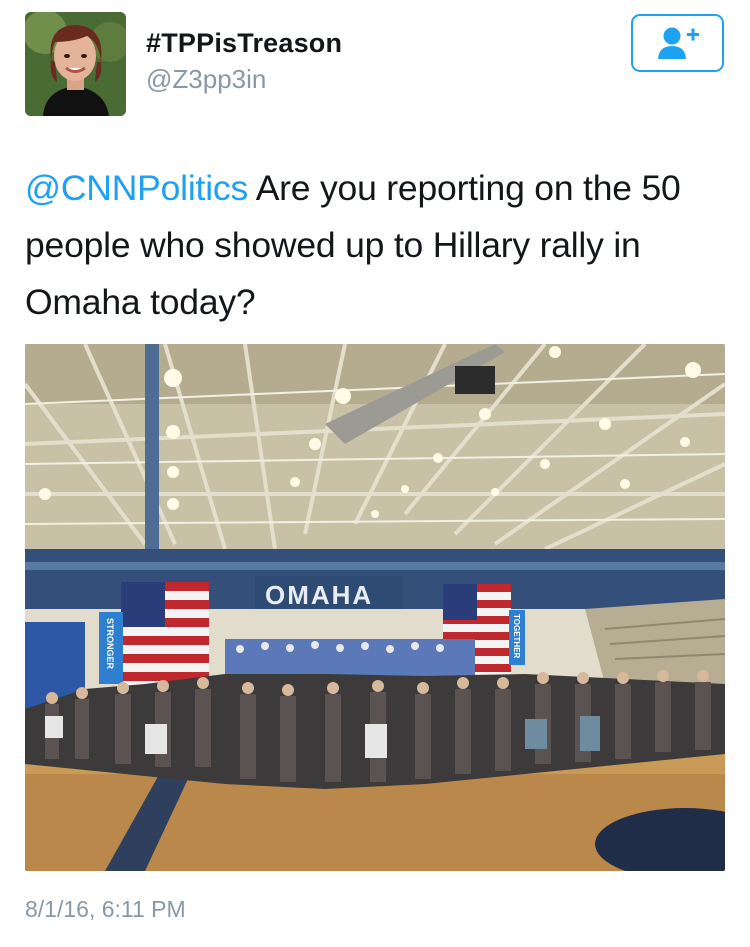 Image resolution: width=750 pixels, height=947 pixels. What do you see at coordinates (244, 43) in the screenshot?
I see `user-display-name: #TPPisTreason` at bounding box center [244, 43].